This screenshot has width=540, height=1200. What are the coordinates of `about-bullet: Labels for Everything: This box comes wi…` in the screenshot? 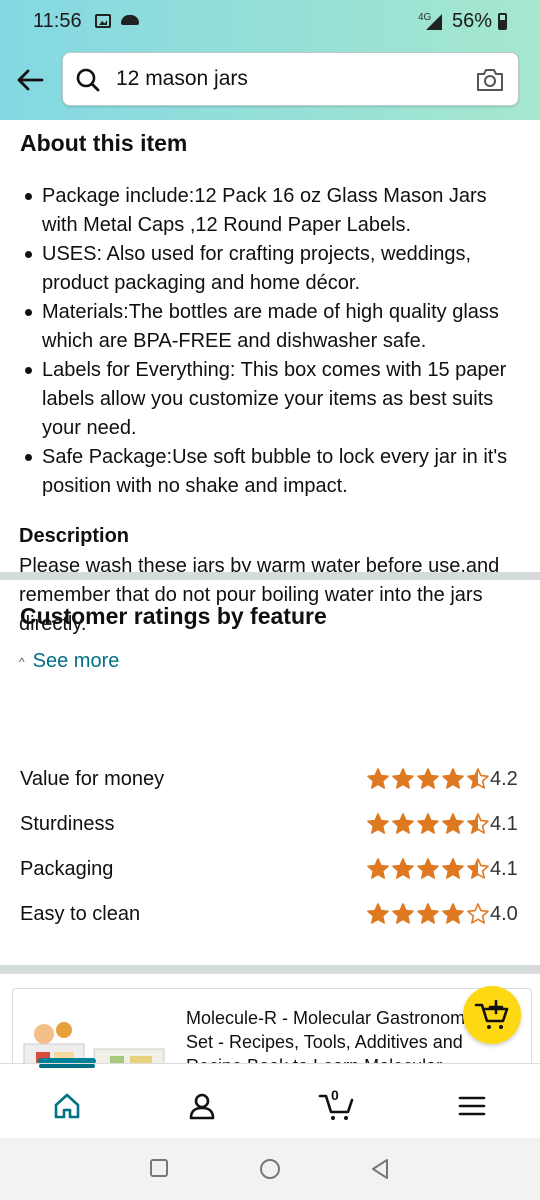 It's located at (272, 399).